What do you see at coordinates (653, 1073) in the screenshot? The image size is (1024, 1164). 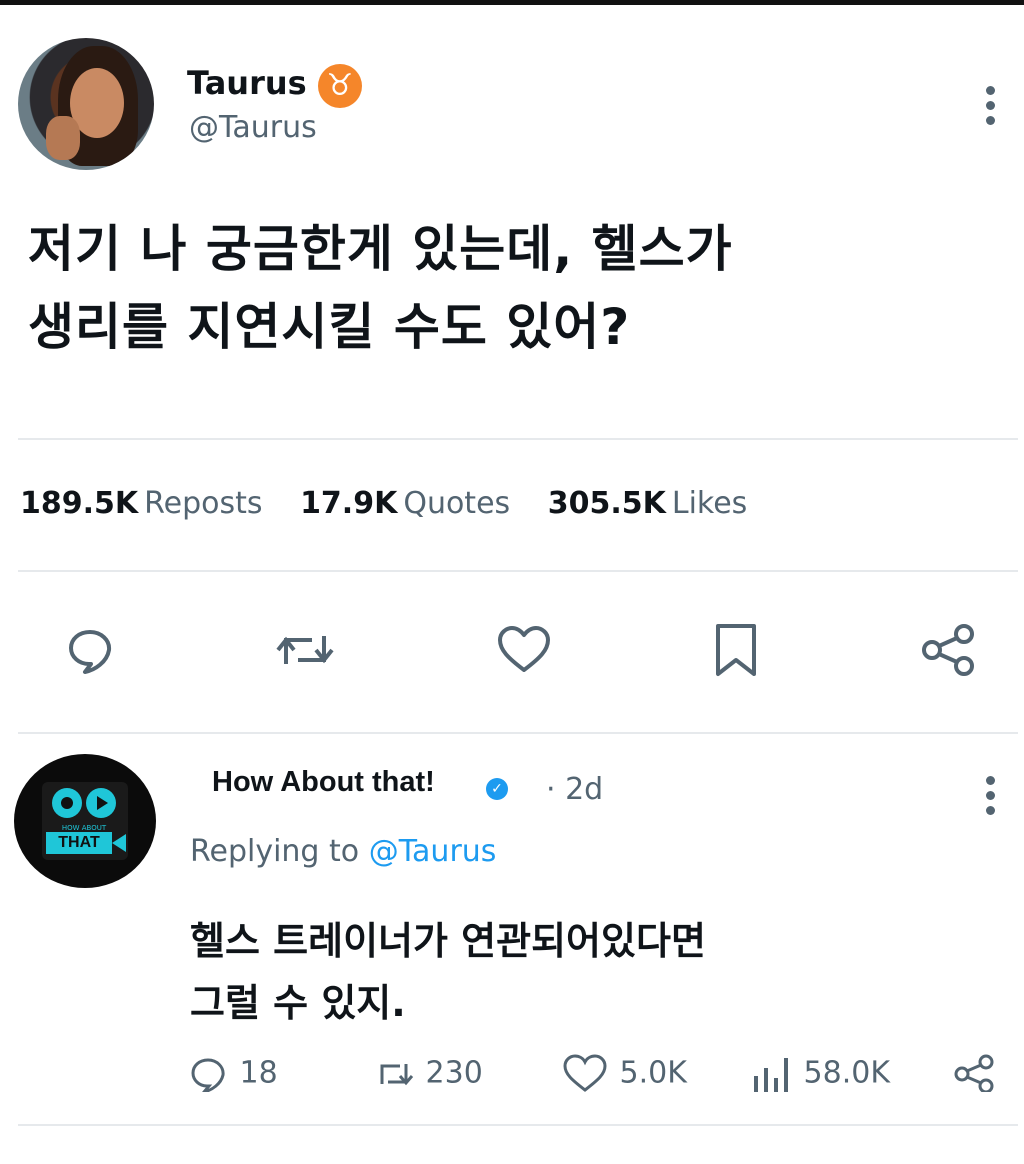 I see `likes-count-reply: 5.0K` at bounding box center [653, 1073].